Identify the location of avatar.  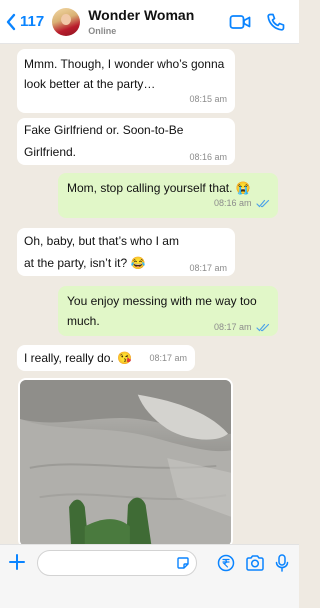
(66, 21).